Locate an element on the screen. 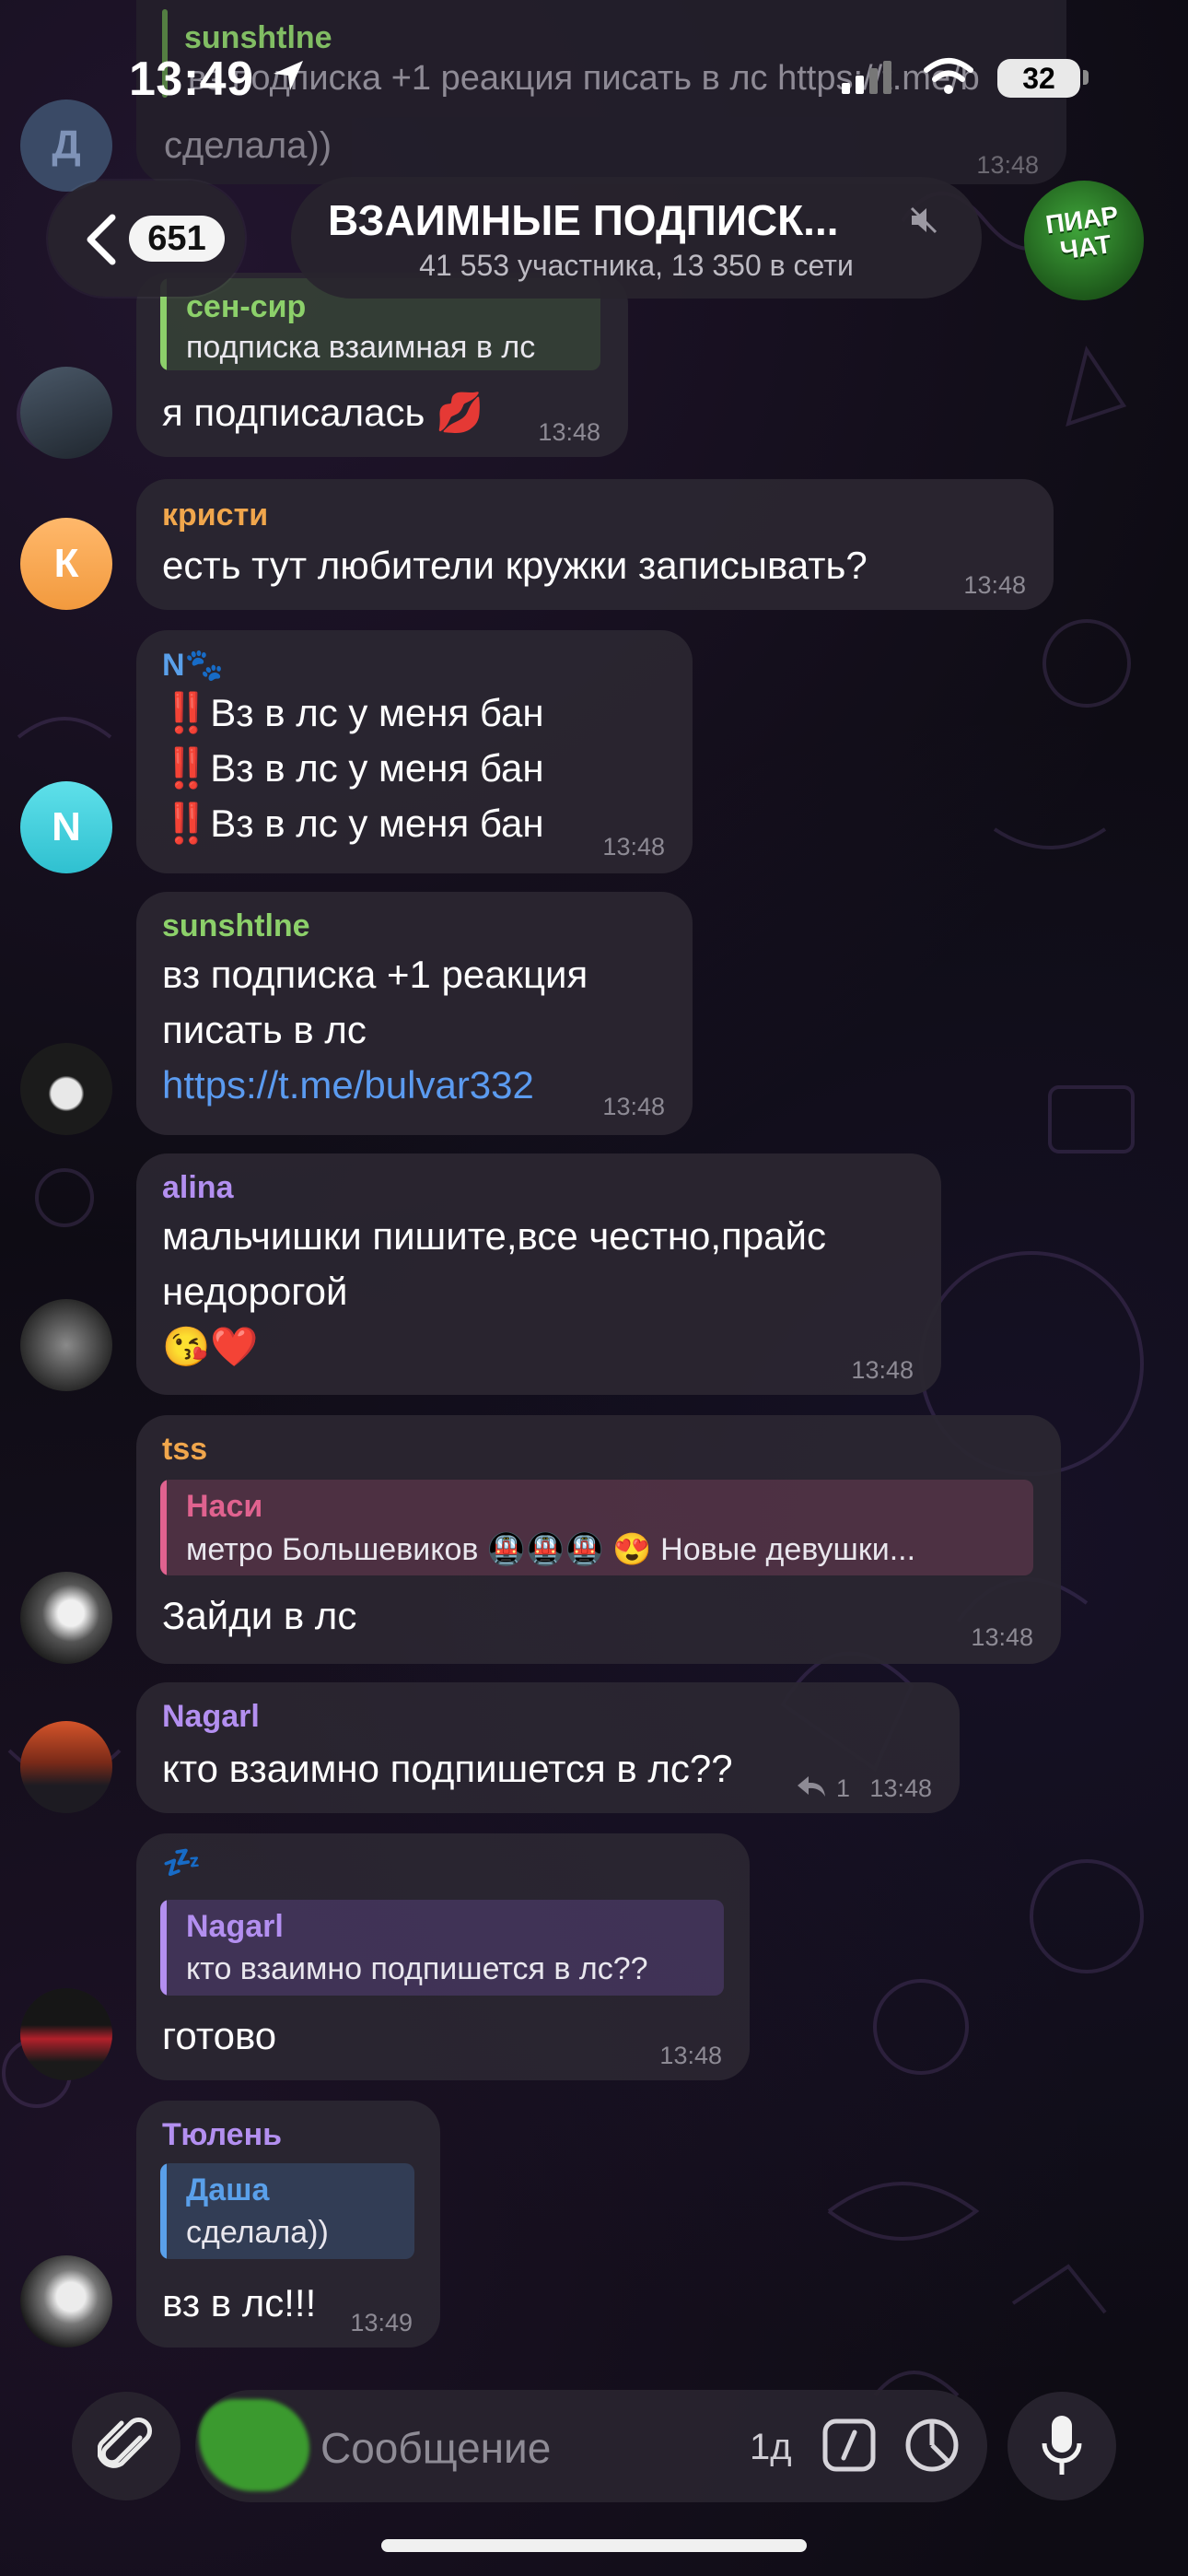  battery-cap is located at coordinates (1086, 77).